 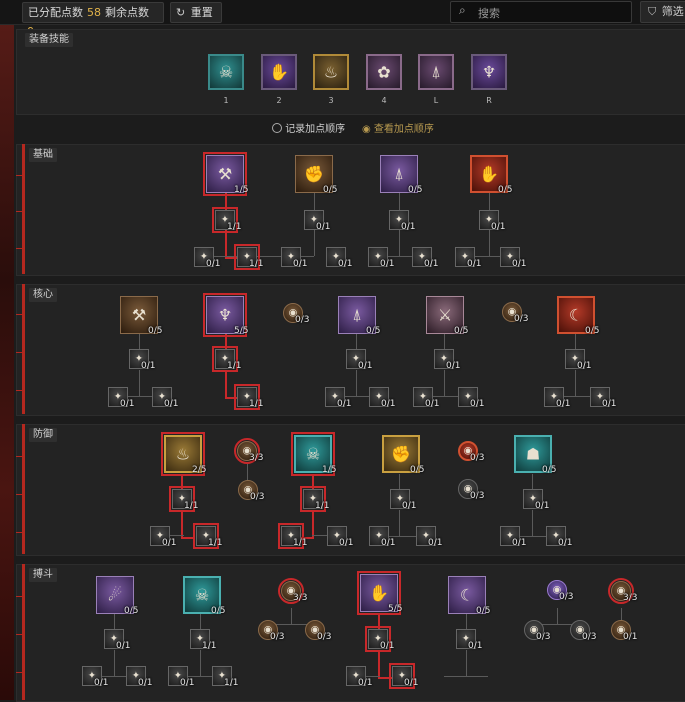 What do you see at coordinates (182, 524) in the screenshot?
I see `connector-line` at bounding box center [182, 524].